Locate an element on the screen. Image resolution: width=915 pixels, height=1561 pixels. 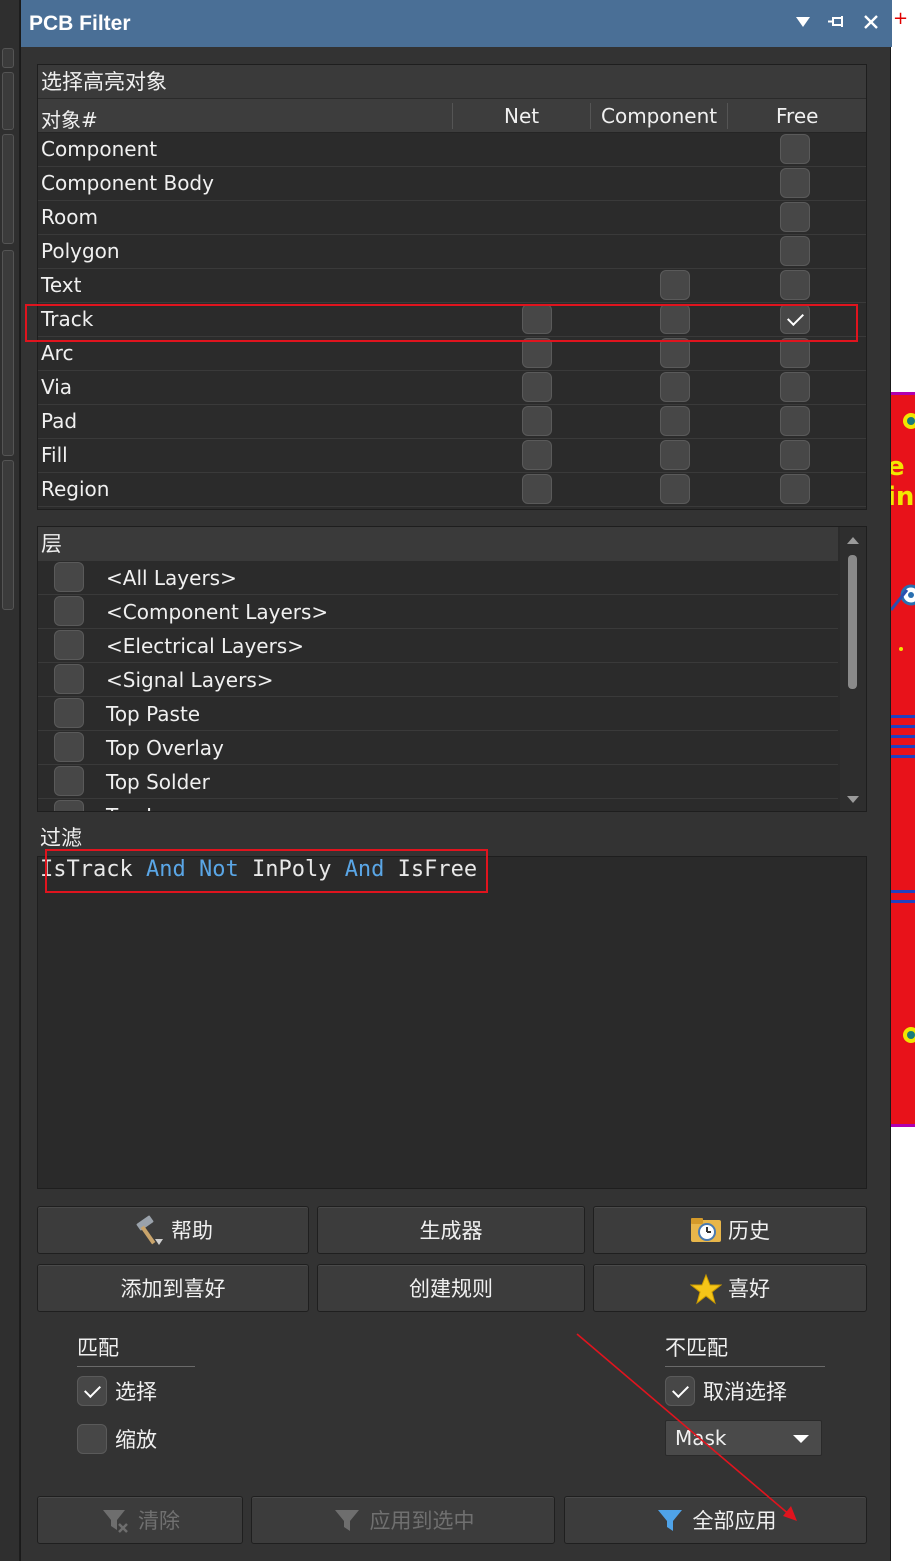
object-row-text: Text is located at coordinates (452, 286).